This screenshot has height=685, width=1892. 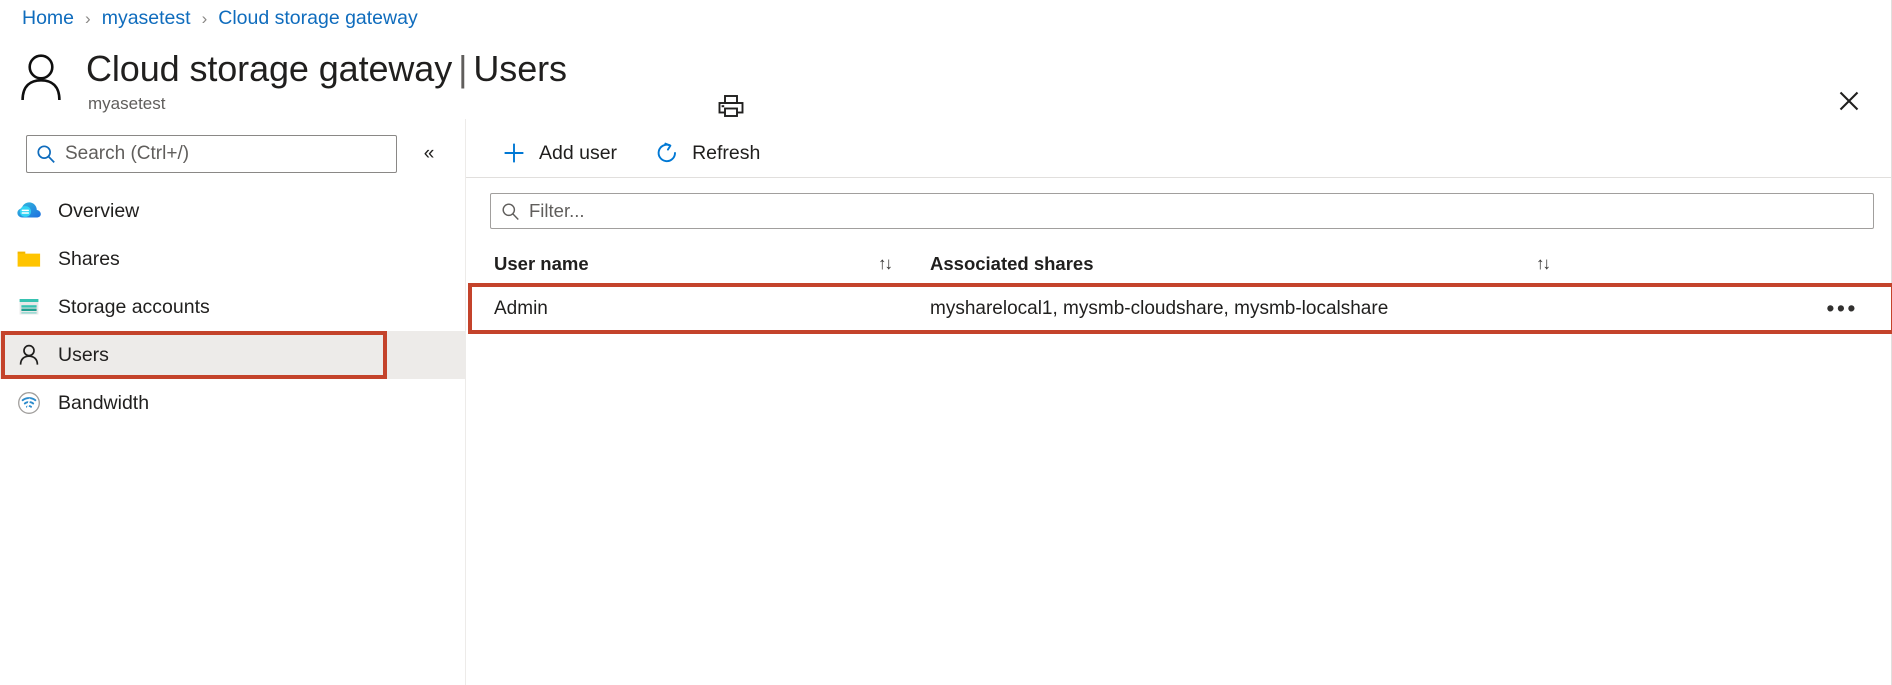 What do you see at coordinates (48, 18) in the screenshot?
I see `breadcrumb-item-home: Home` at bounding box center [48, 18].